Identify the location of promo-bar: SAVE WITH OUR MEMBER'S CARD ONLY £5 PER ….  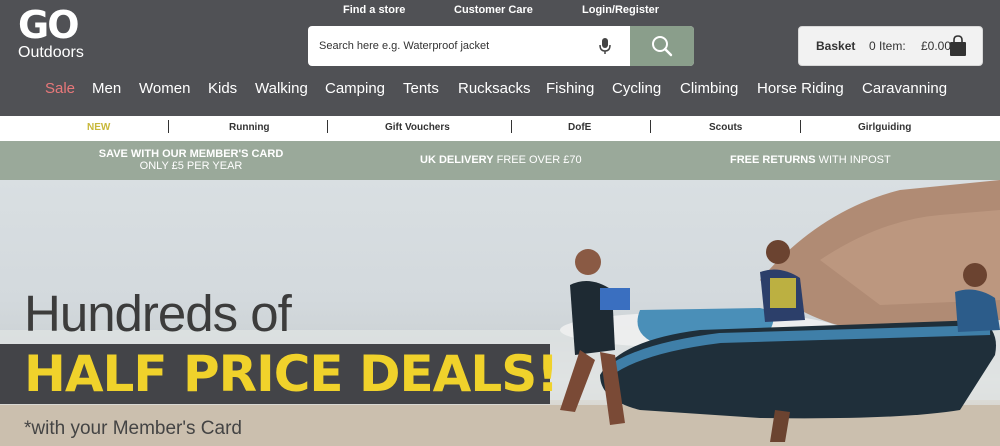
(500, 160).